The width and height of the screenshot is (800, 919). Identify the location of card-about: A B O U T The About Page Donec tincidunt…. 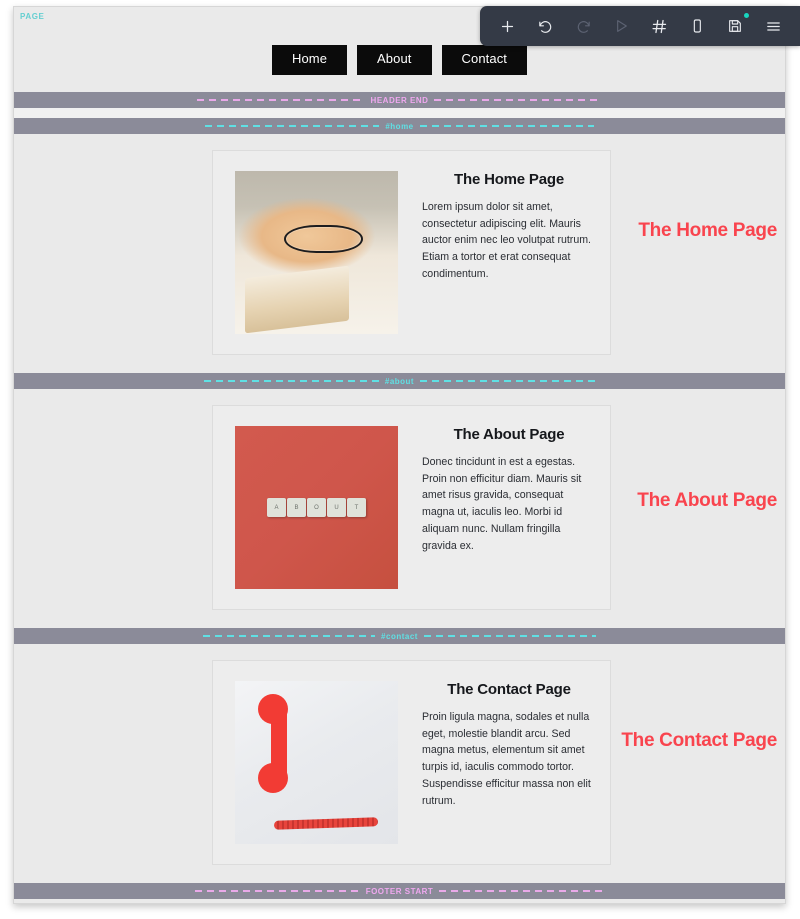
(411, 507).